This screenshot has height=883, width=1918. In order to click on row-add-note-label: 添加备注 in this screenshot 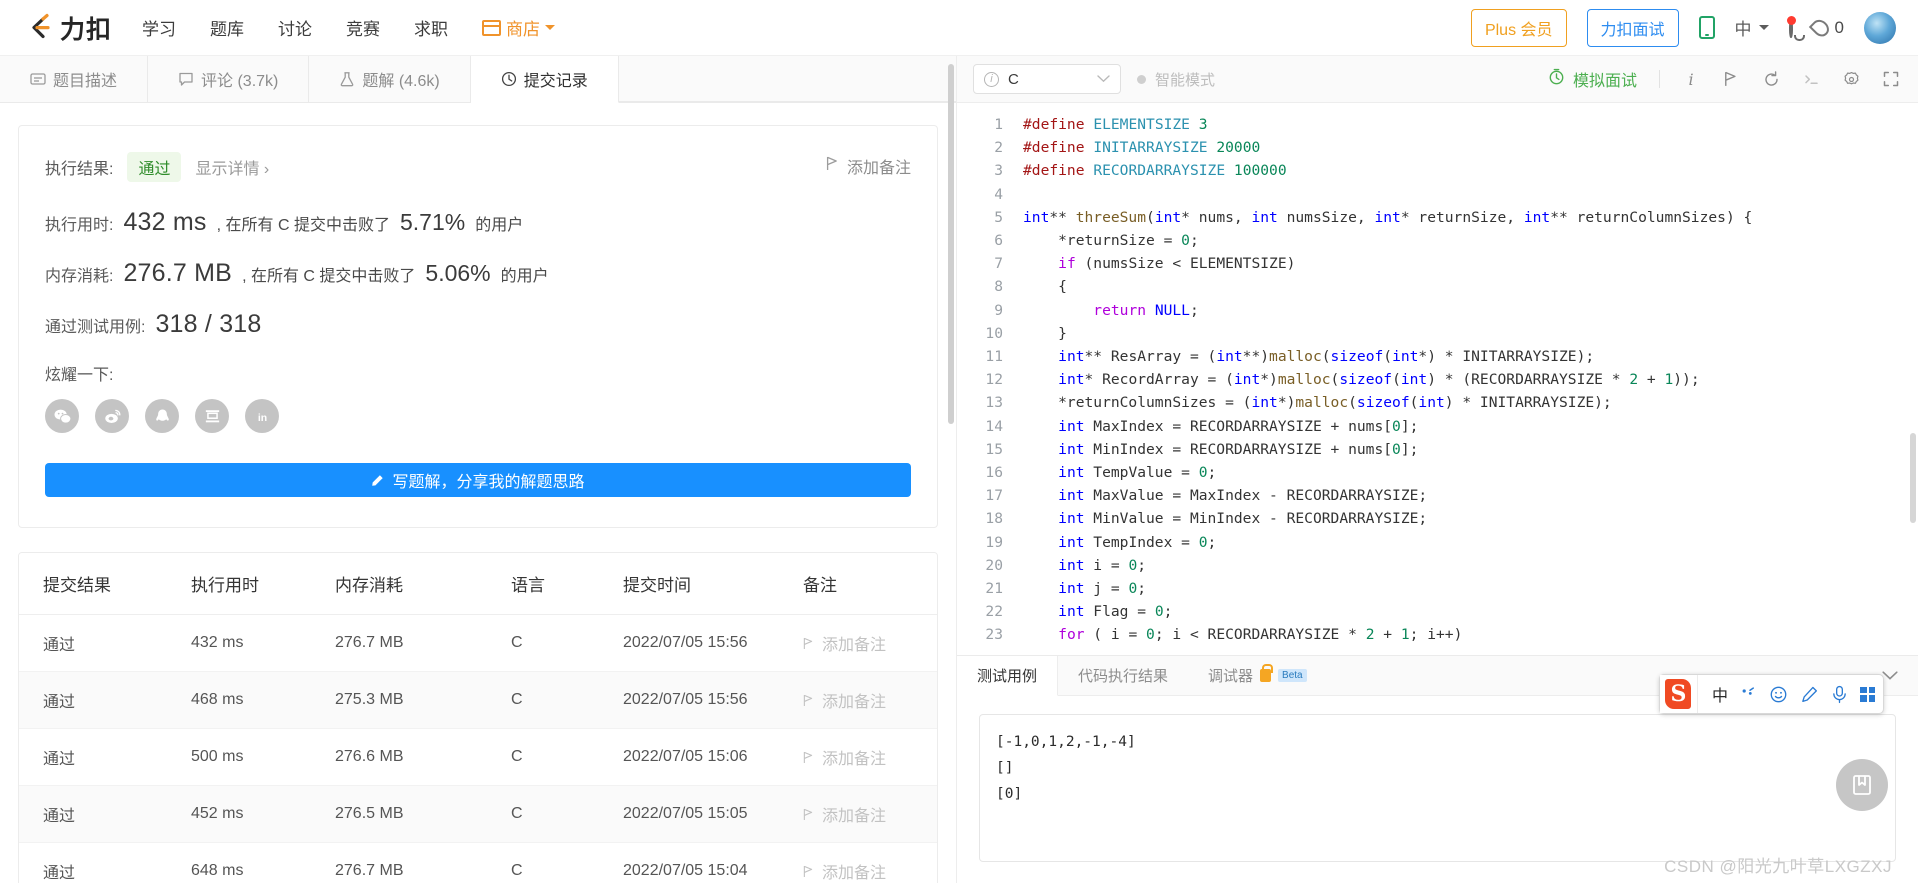, I will do `click(854, 702)`.